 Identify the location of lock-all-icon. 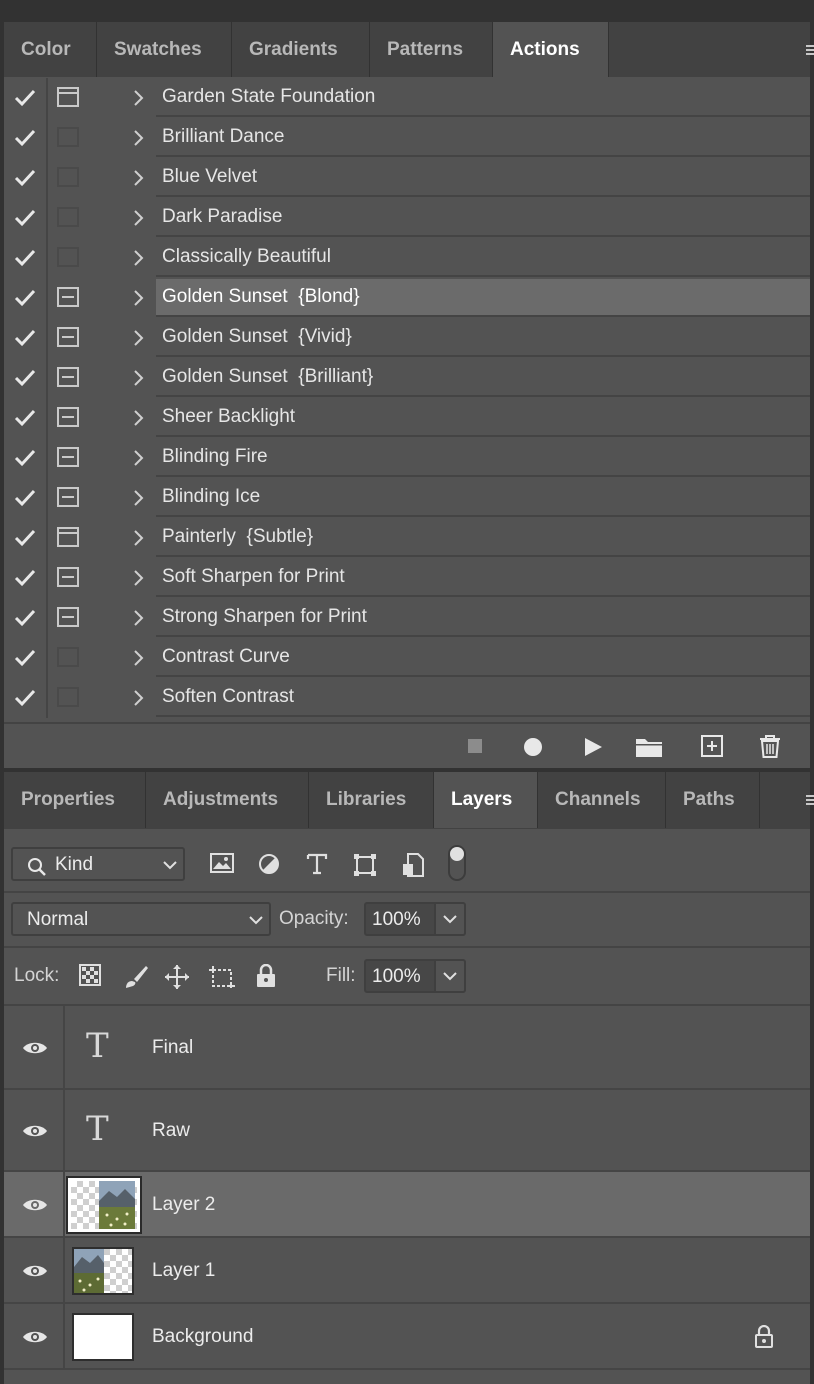
(266, 976).